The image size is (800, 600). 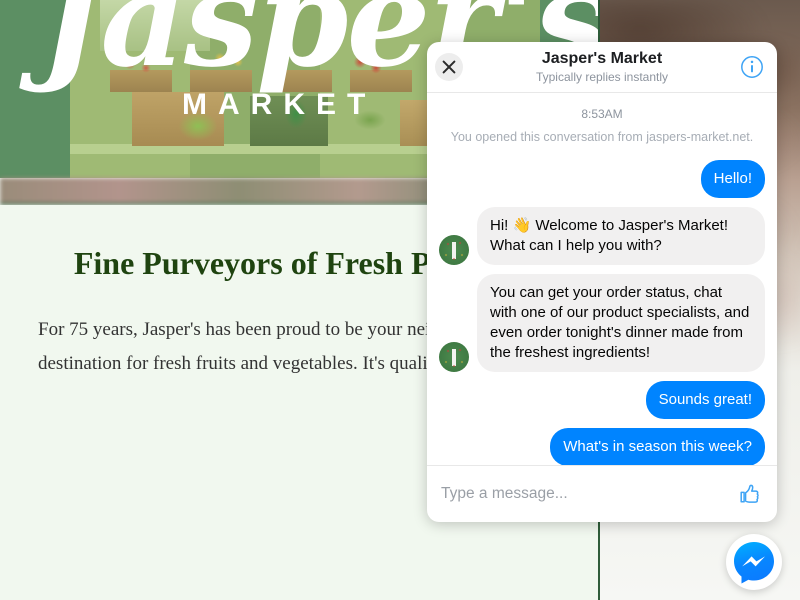 What do you see at coordinates (732, 178) in the screenshot?
I see `chat-bubble-outgoing: Hello!` at bounding box center [732, 178].